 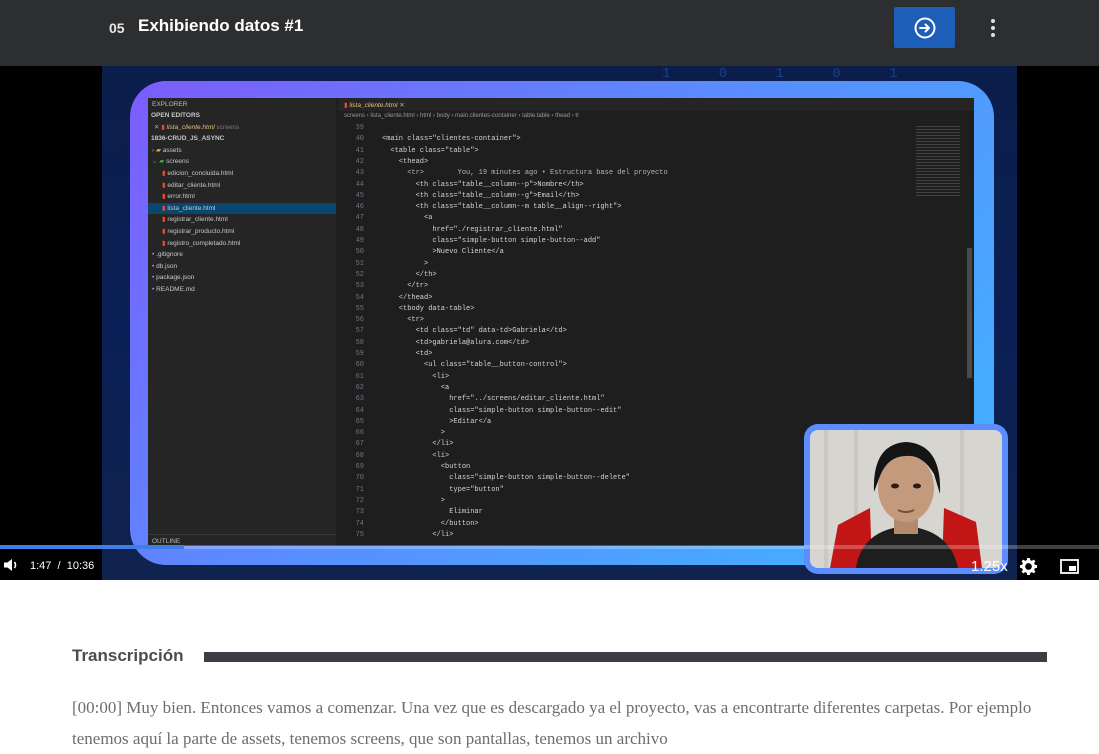 What do you see at coordinates (416, 387) in the screenshot?
I see `code-line: <a` at bounding box center [416, 387].